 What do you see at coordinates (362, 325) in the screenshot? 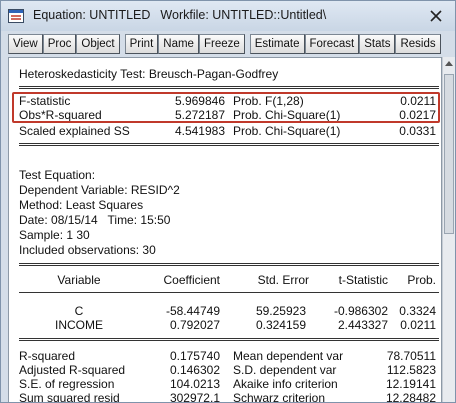
I see `coef-t-stat: 2.443327` at bounding box center [362, 325].